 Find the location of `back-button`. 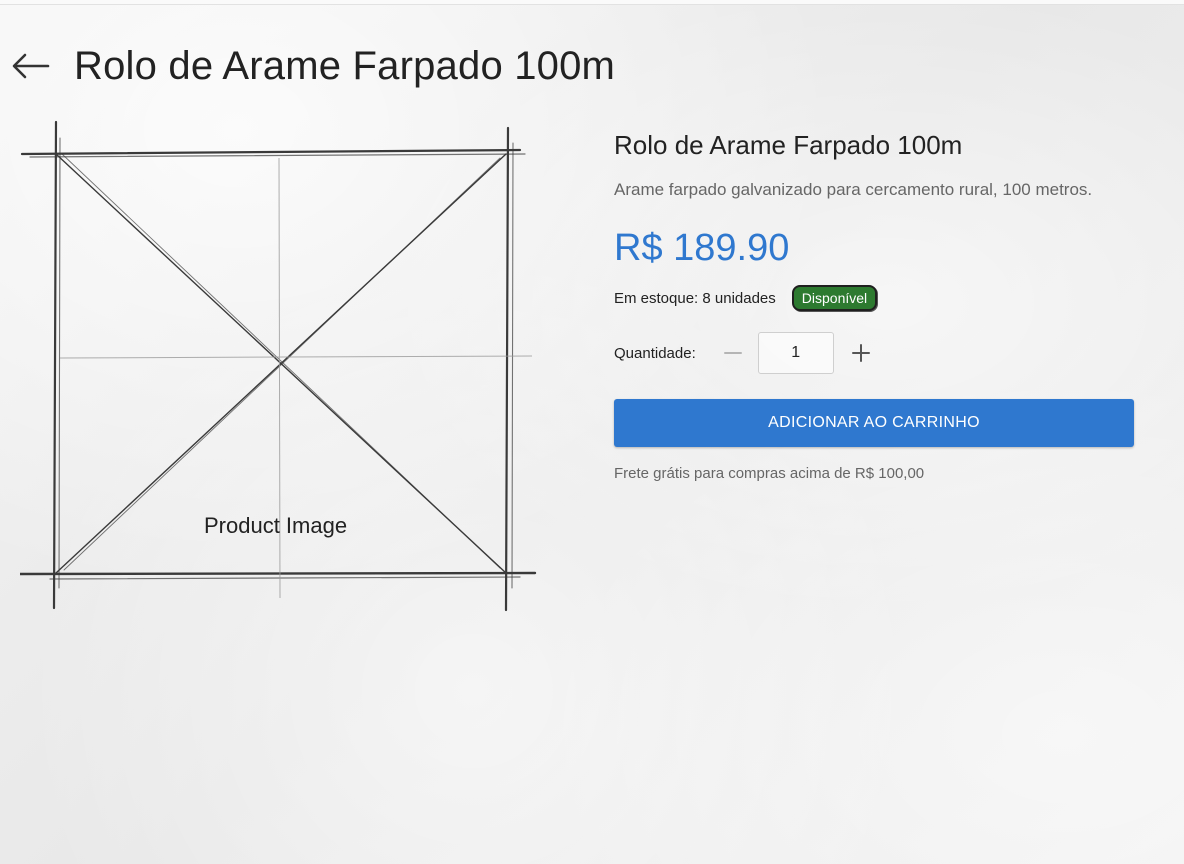

back-button is located at coordinates (30, 66).